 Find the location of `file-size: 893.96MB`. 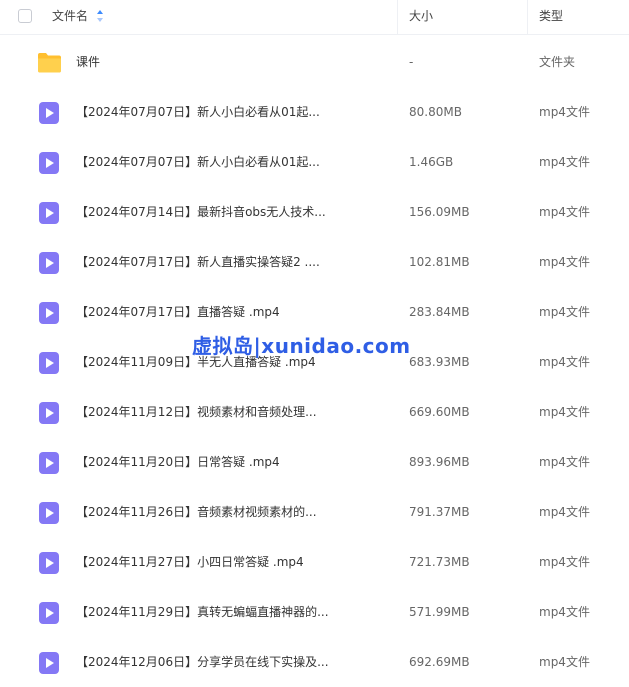

file-size: 893.96MB is located at coordinates (439, 462).